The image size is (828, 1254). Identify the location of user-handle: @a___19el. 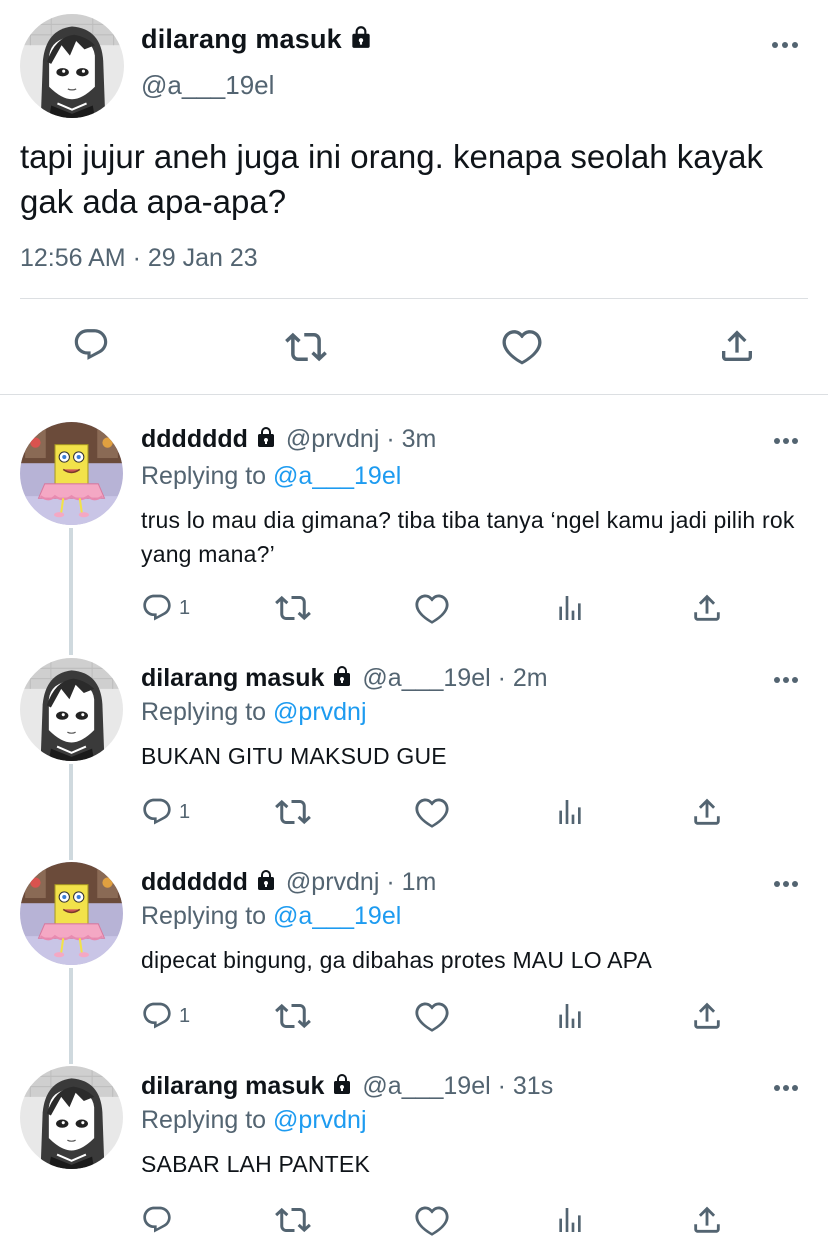
(207, 85).